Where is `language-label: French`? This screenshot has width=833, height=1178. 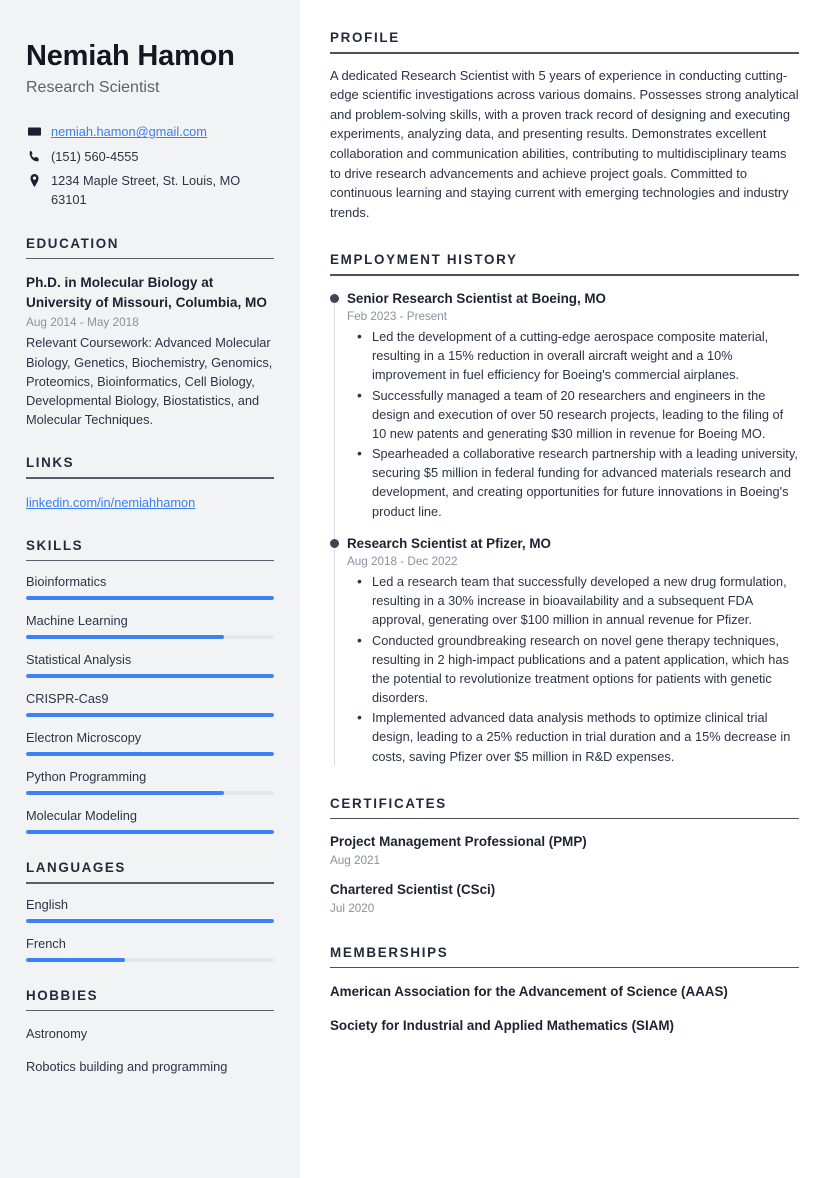 language-label: French is located at coordinates (46, 943).